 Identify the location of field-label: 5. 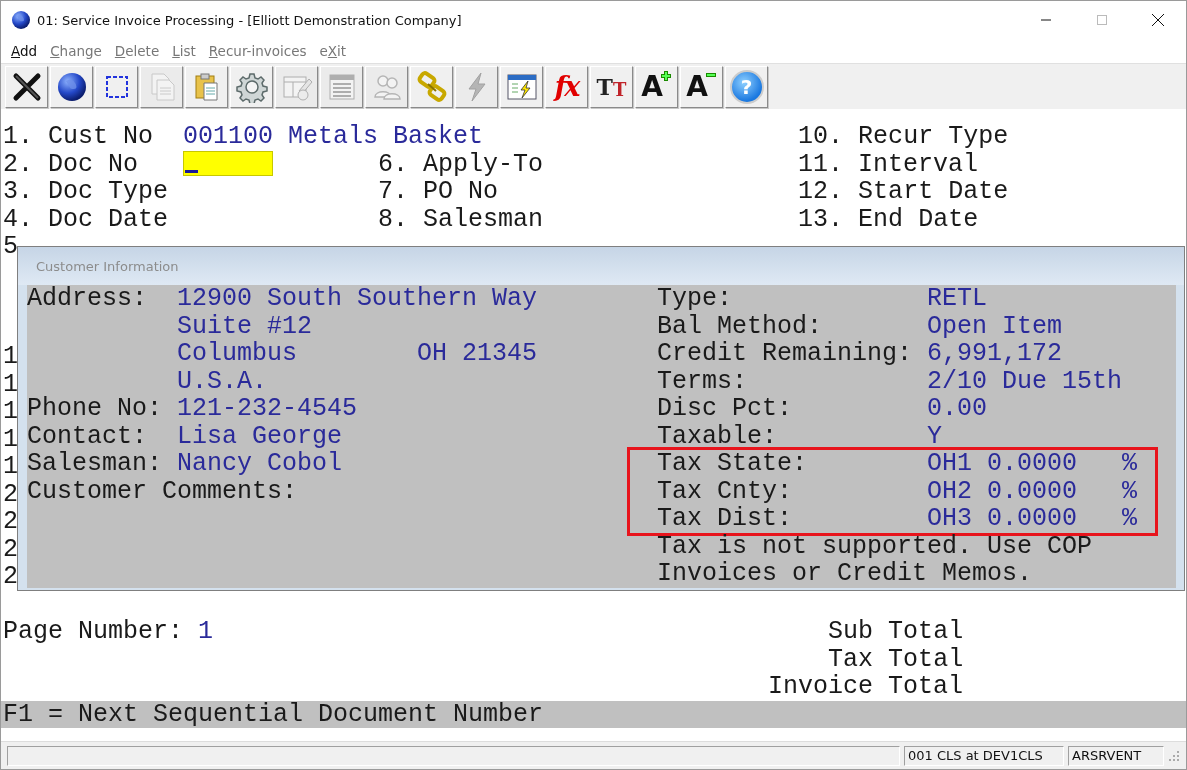
(10, 246).